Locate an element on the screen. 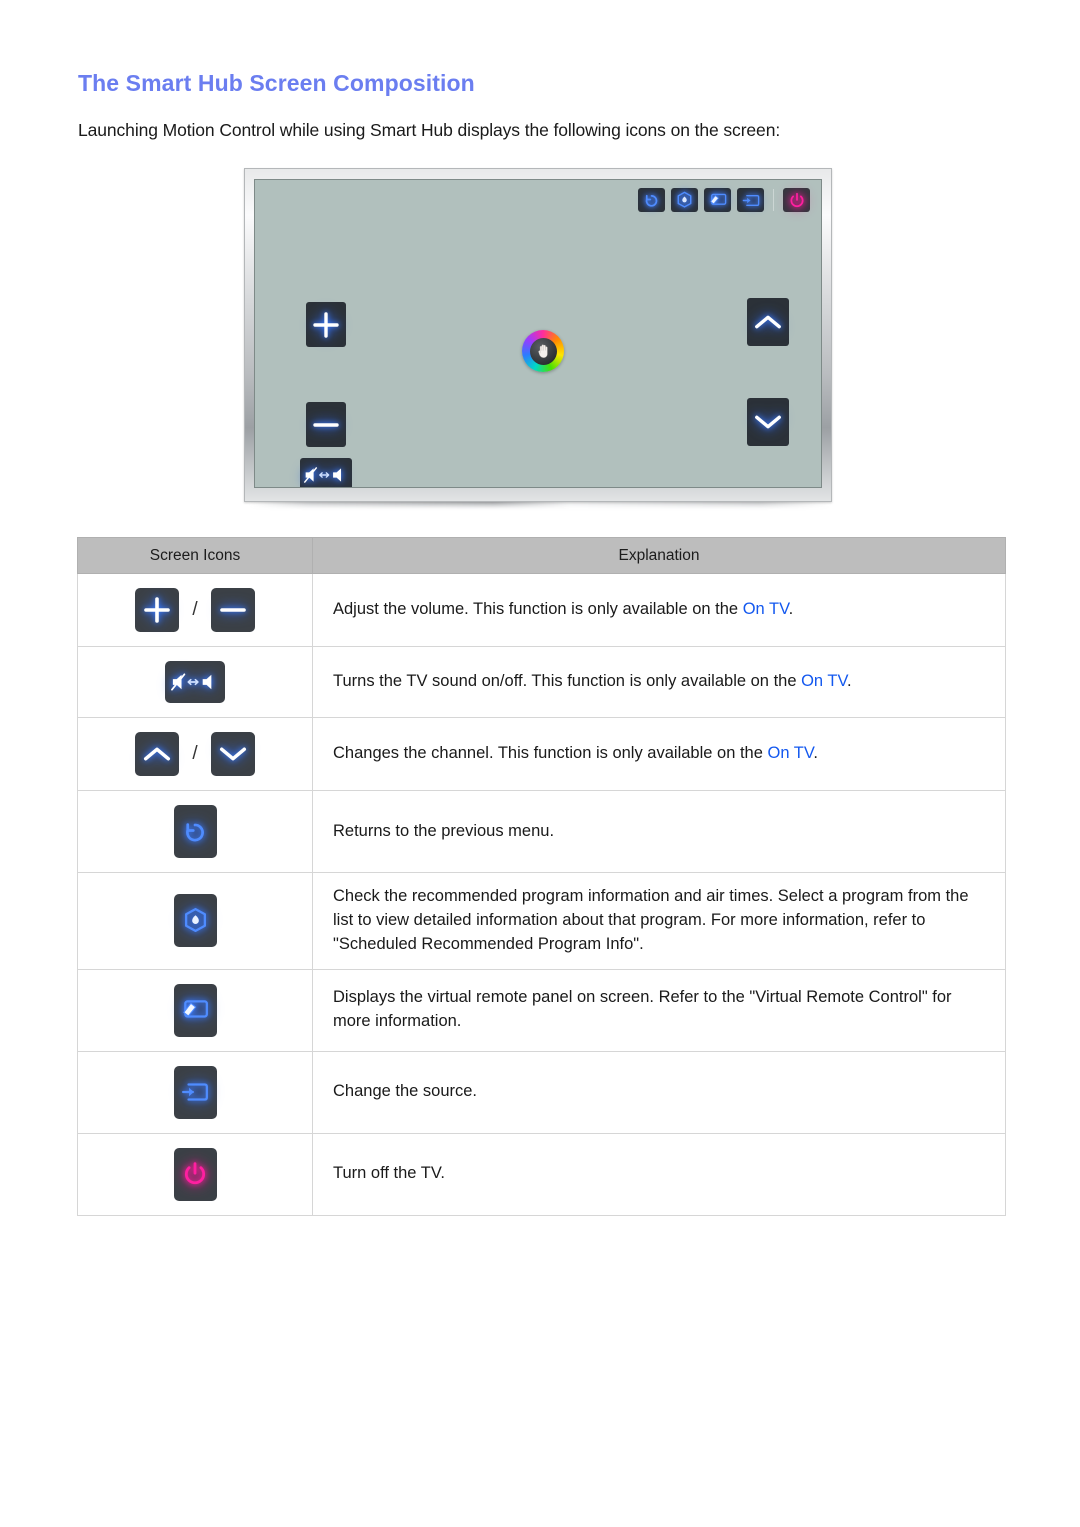 This screenshot has height=1527, width=1080. row-icons-source is located at coordinates (195, 1092).